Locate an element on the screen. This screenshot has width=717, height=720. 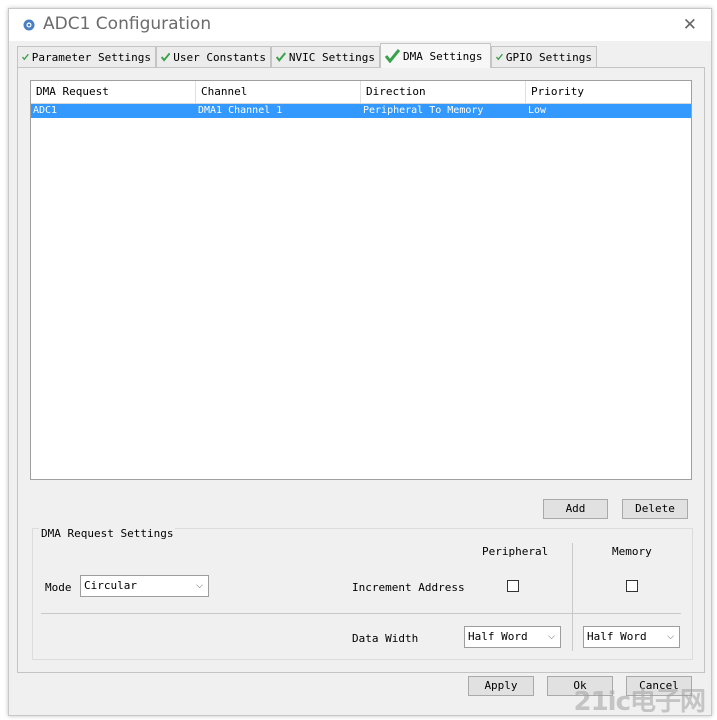
memory-data-width-select: Half Word ⌵ is located at coordinates (631, 637).